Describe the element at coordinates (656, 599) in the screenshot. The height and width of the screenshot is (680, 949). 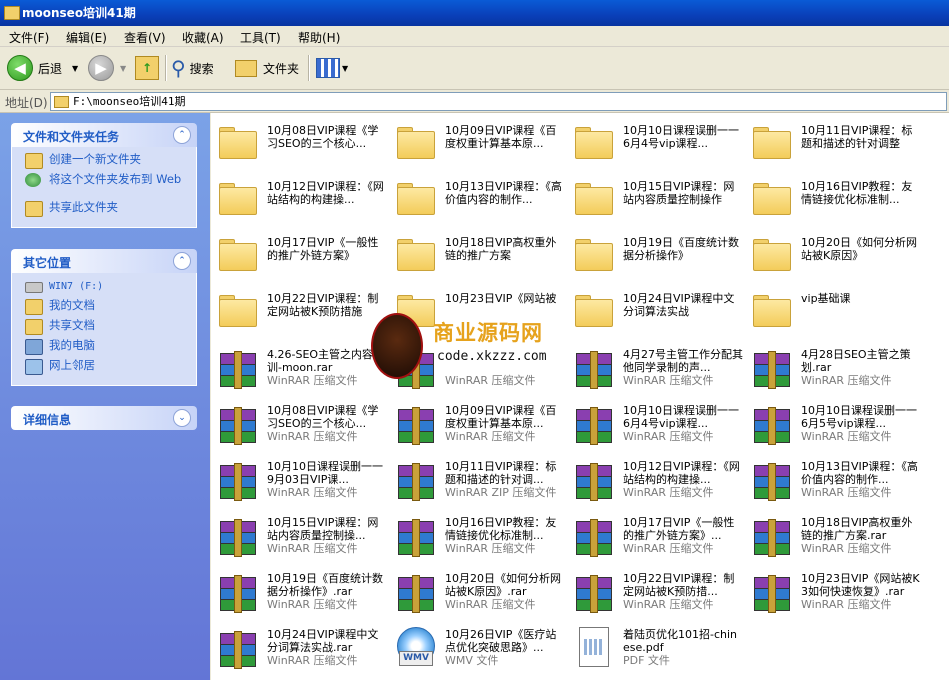
I see `file-item: 10月22日VIP课程：制定网站被K预防措... WinRAR 压缩文件` at that location.